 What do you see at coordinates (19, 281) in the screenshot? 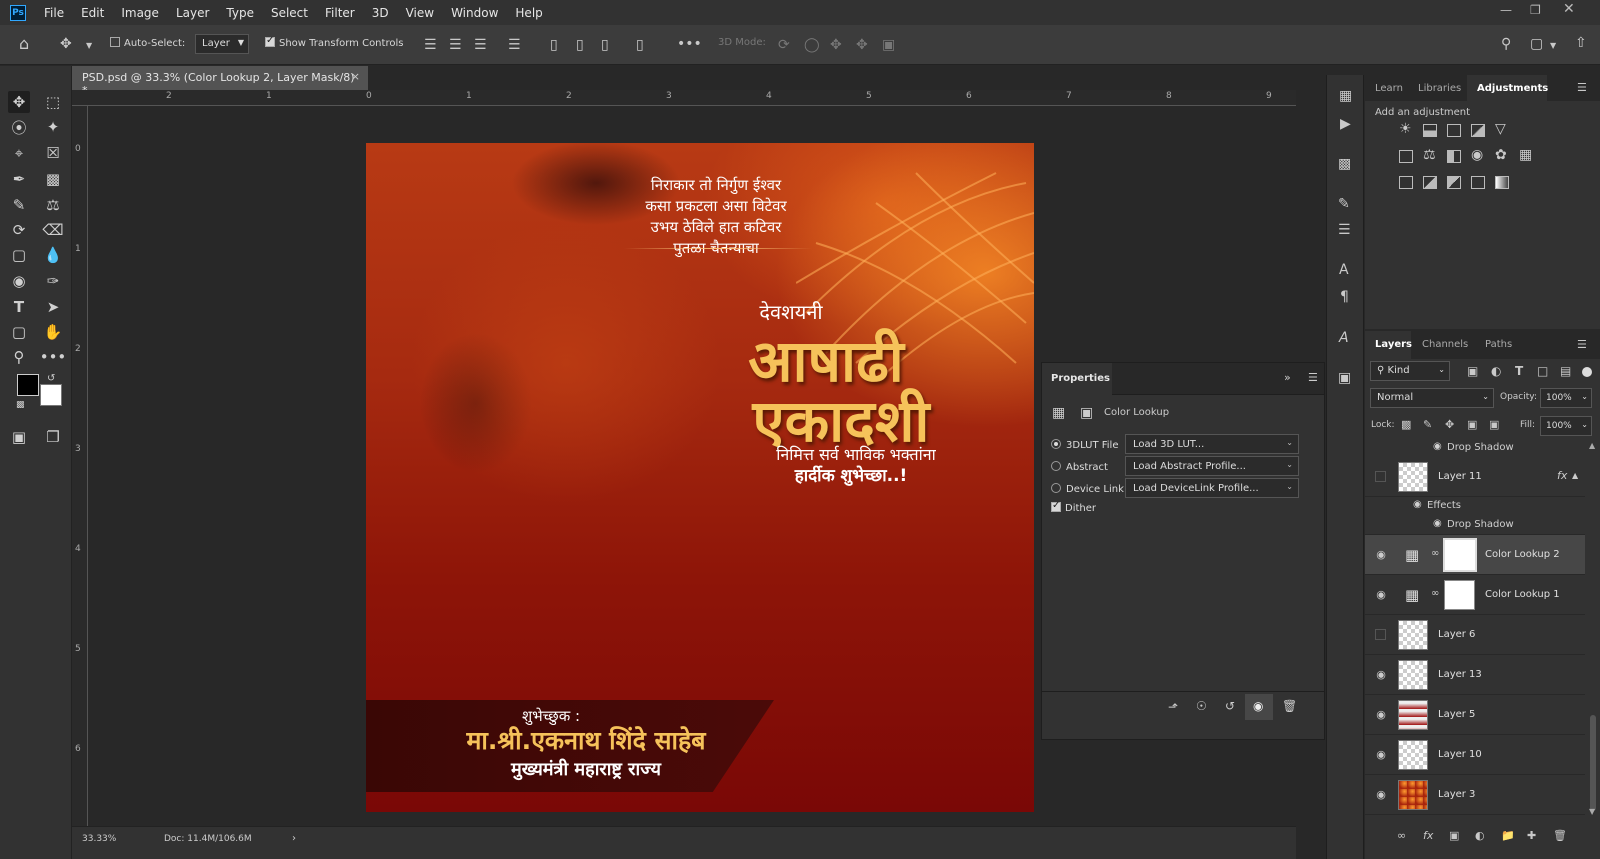
I see `dodge-tool-icon: ◉` at bounding box center [19, 281].